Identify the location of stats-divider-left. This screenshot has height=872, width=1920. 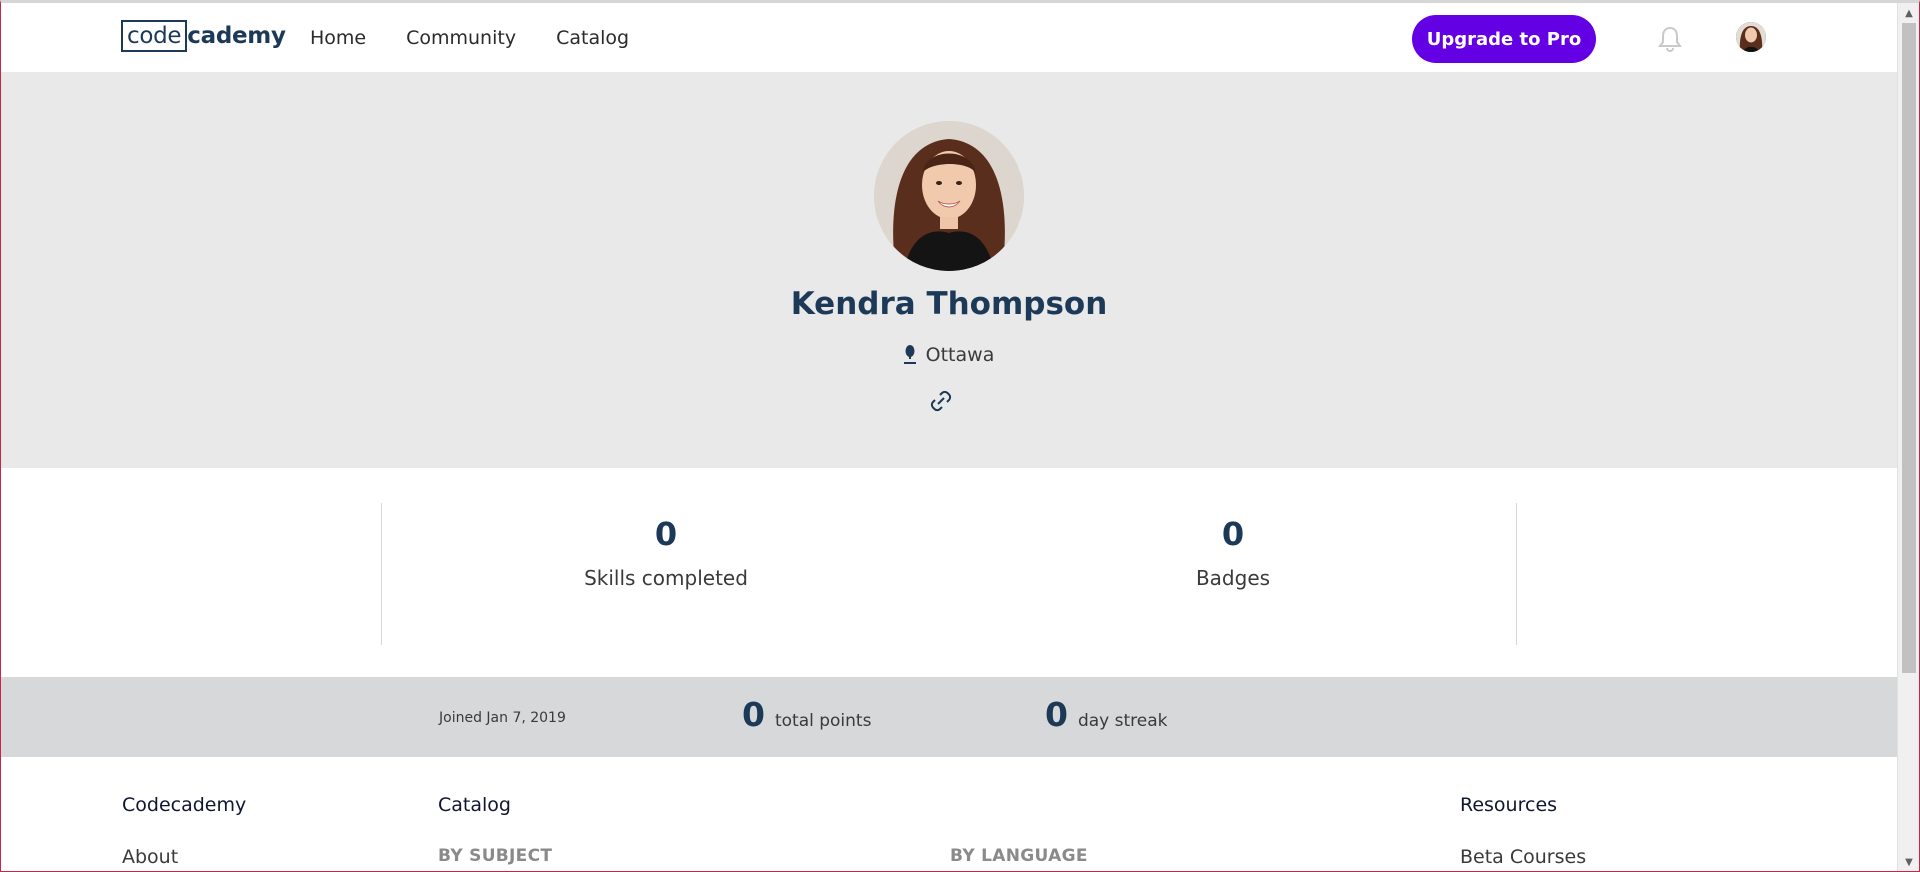
(381, 574).